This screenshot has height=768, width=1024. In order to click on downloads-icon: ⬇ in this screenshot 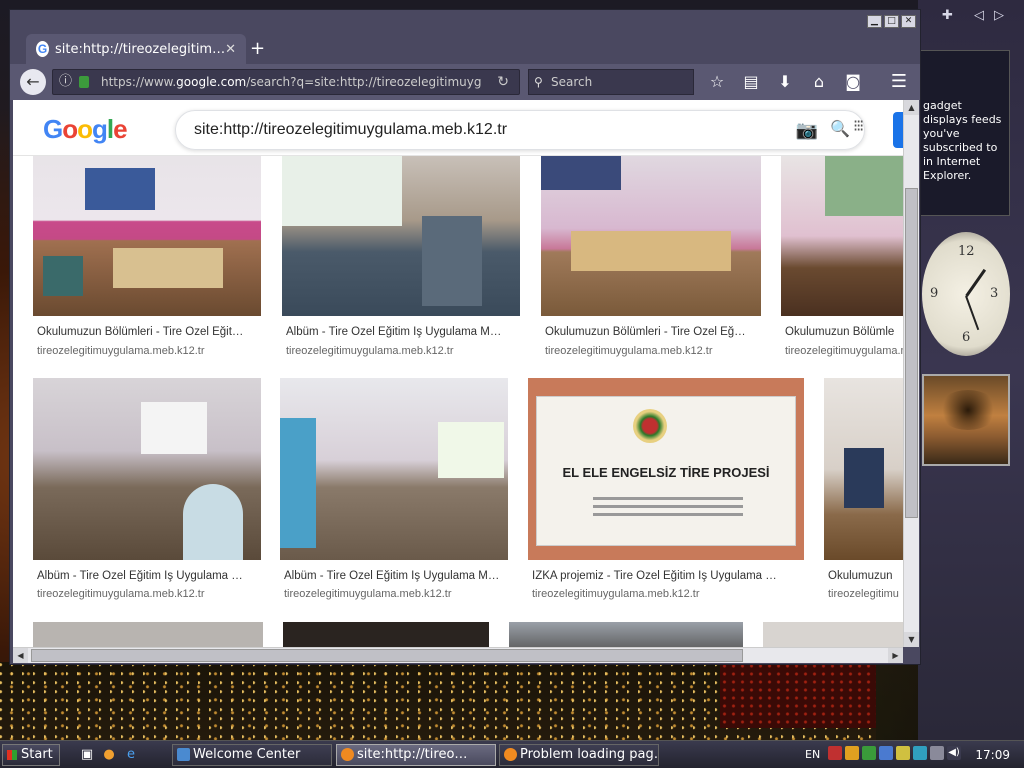, I will do `click(785, 82)`.